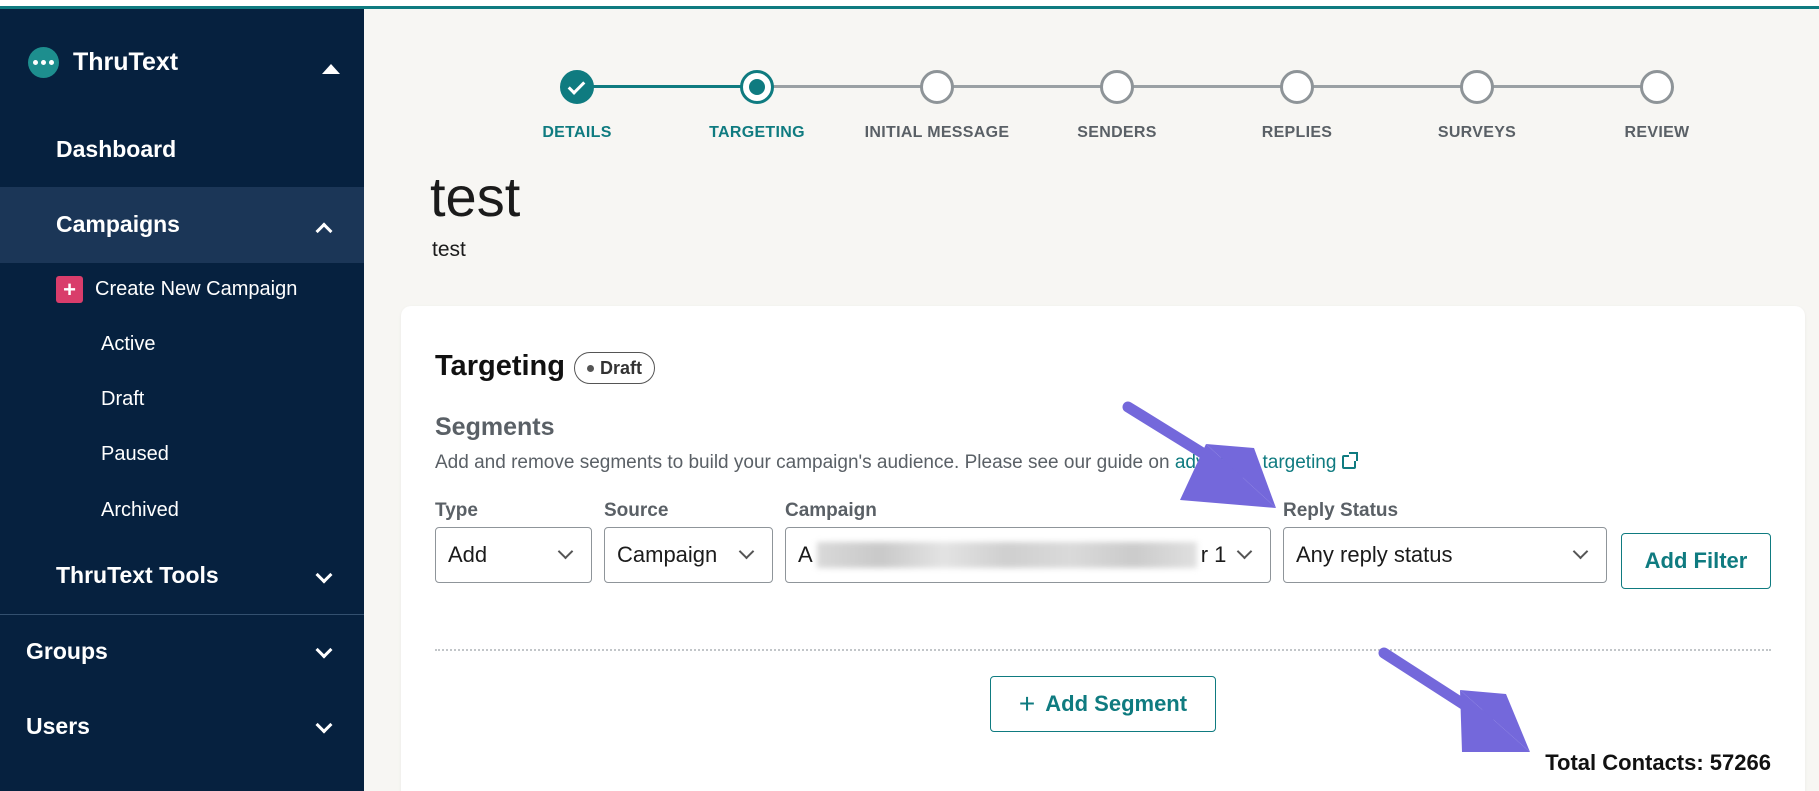 This screenshot has height=791, width=1819. What do you see at coordinates (1103, 650) in the screenshot?
I see `segment-divider` at bounding box center [1103, 650].